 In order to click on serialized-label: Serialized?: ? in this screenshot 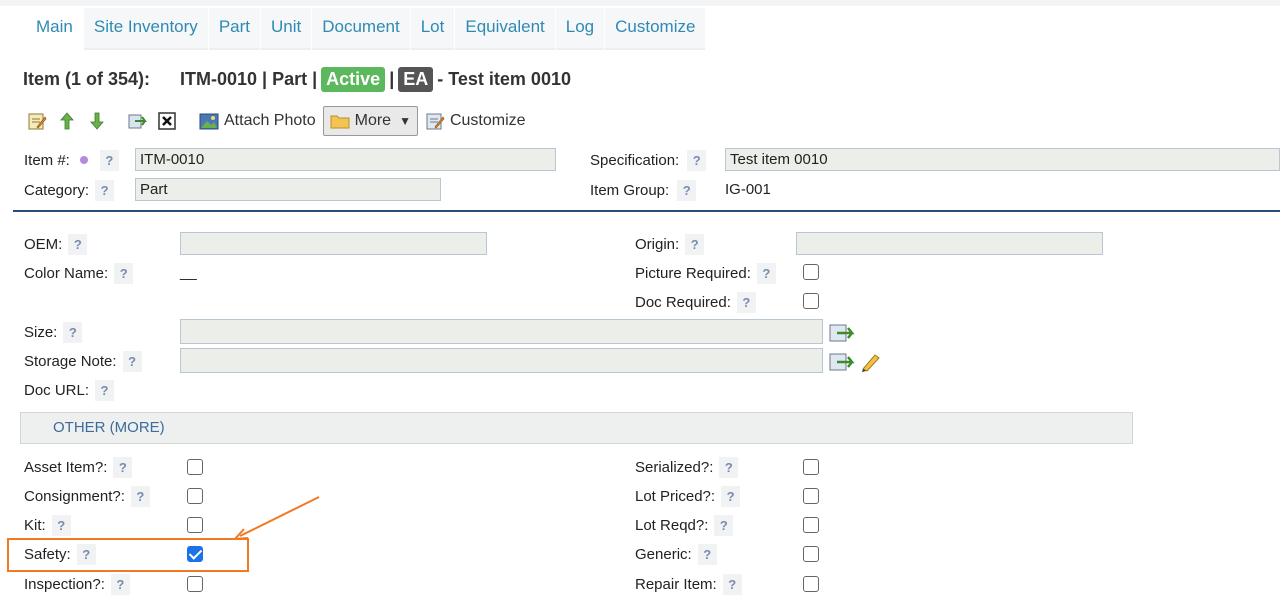, I will do `click(687, 467)`.